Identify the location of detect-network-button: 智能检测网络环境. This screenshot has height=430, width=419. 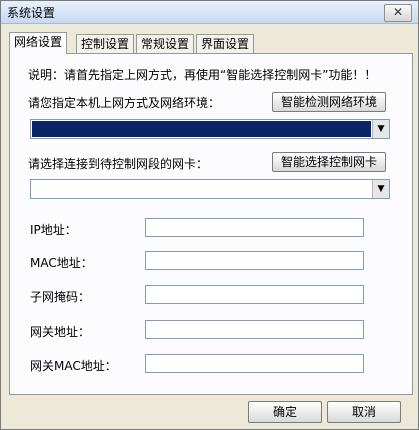
(329, 102).